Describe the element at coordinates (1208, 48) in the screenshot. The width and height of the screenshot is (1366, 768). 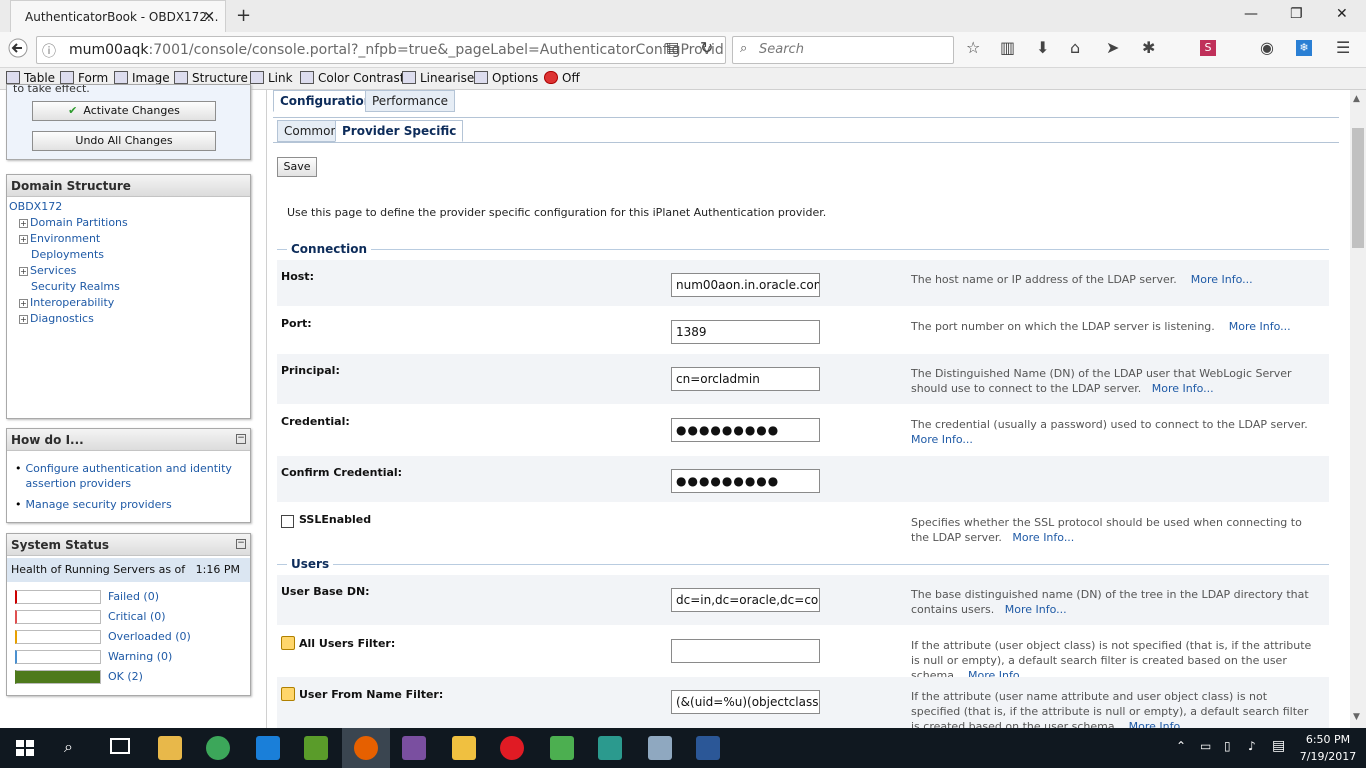
I see `extension-s-icon: S` at that location.